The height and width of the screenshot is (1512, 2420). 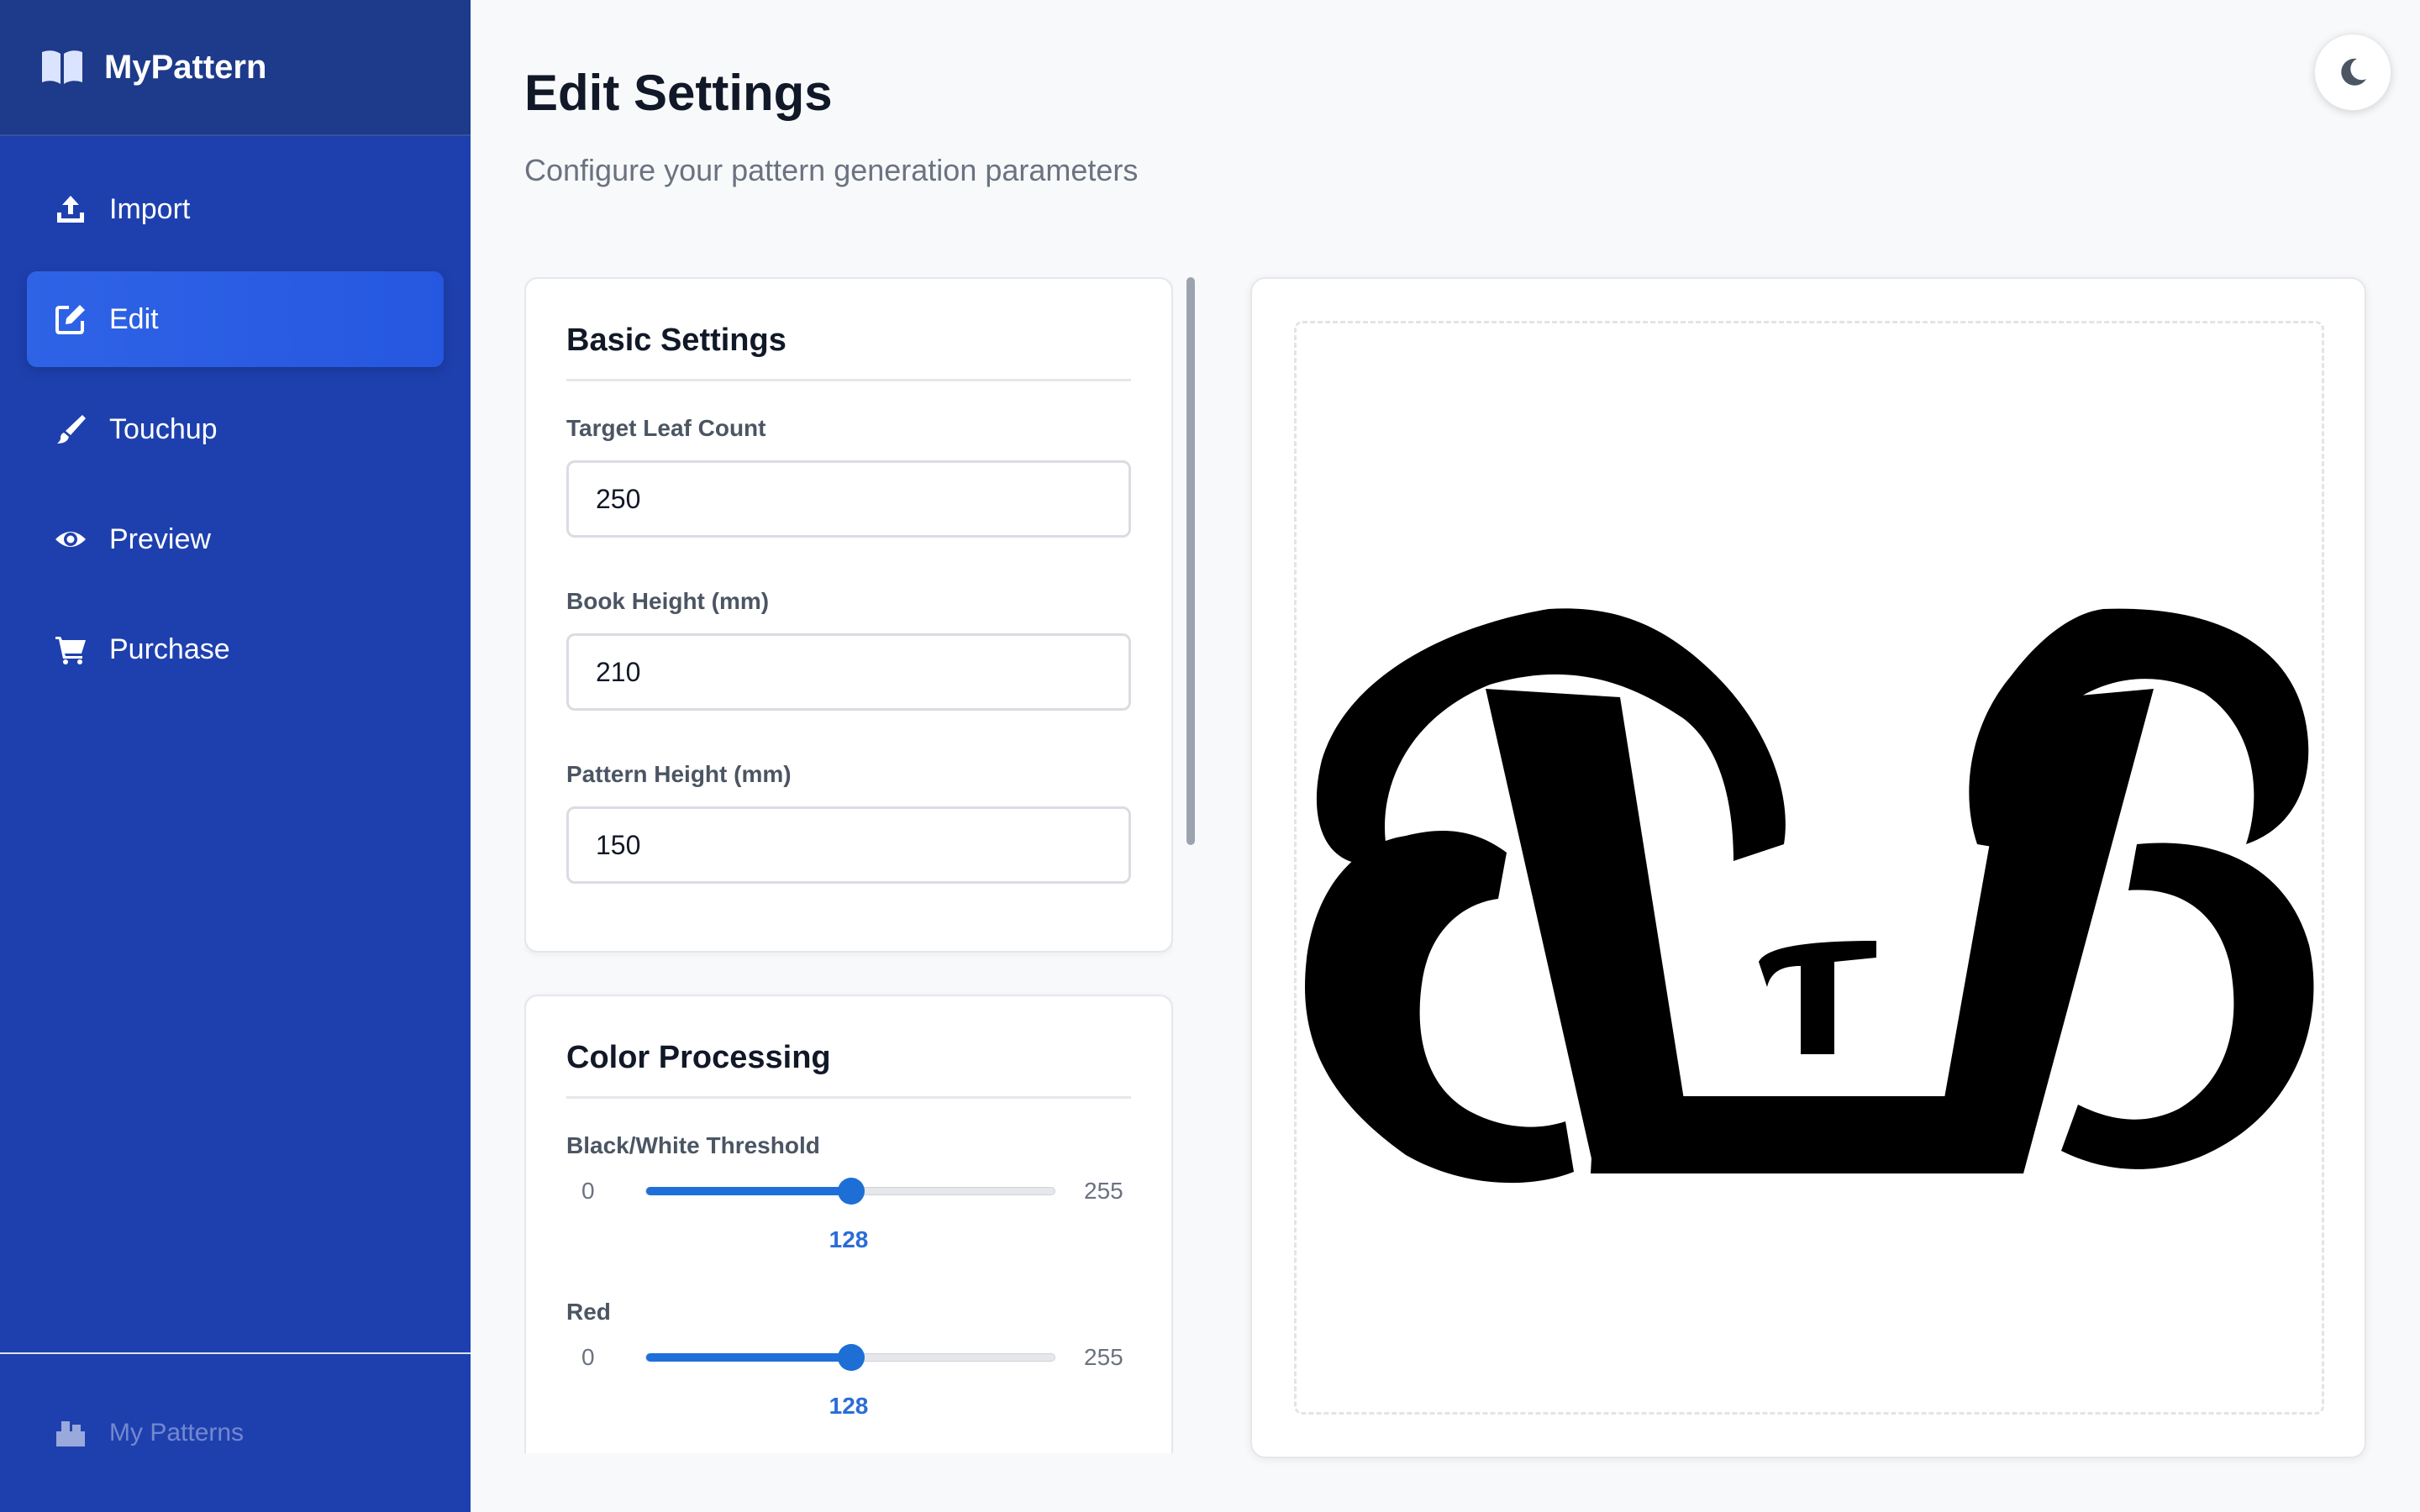 What do you see at coordinates (848, 352) in the screenshot?
I see `basic-settings-title: Basic Settings` at bounding box center [848, 352].